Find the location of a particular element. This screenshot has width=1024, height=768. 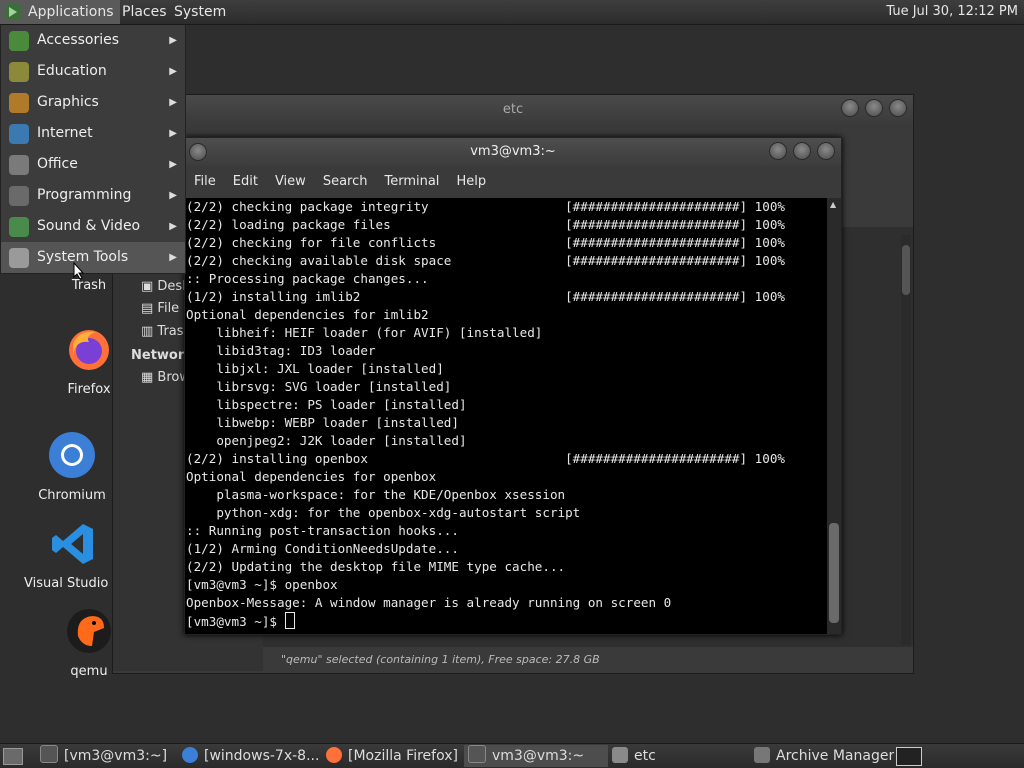

taskbar-item-firefox: [Mozilla Firefox] is located at coordinates (392, 756).